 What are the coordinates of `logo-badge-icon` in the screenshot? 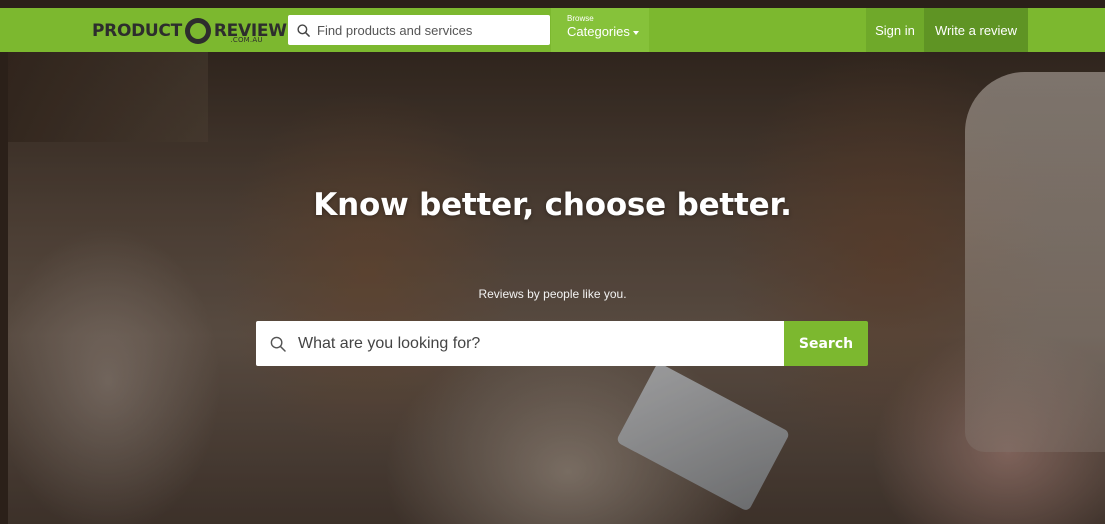 It's located at (197, 31).